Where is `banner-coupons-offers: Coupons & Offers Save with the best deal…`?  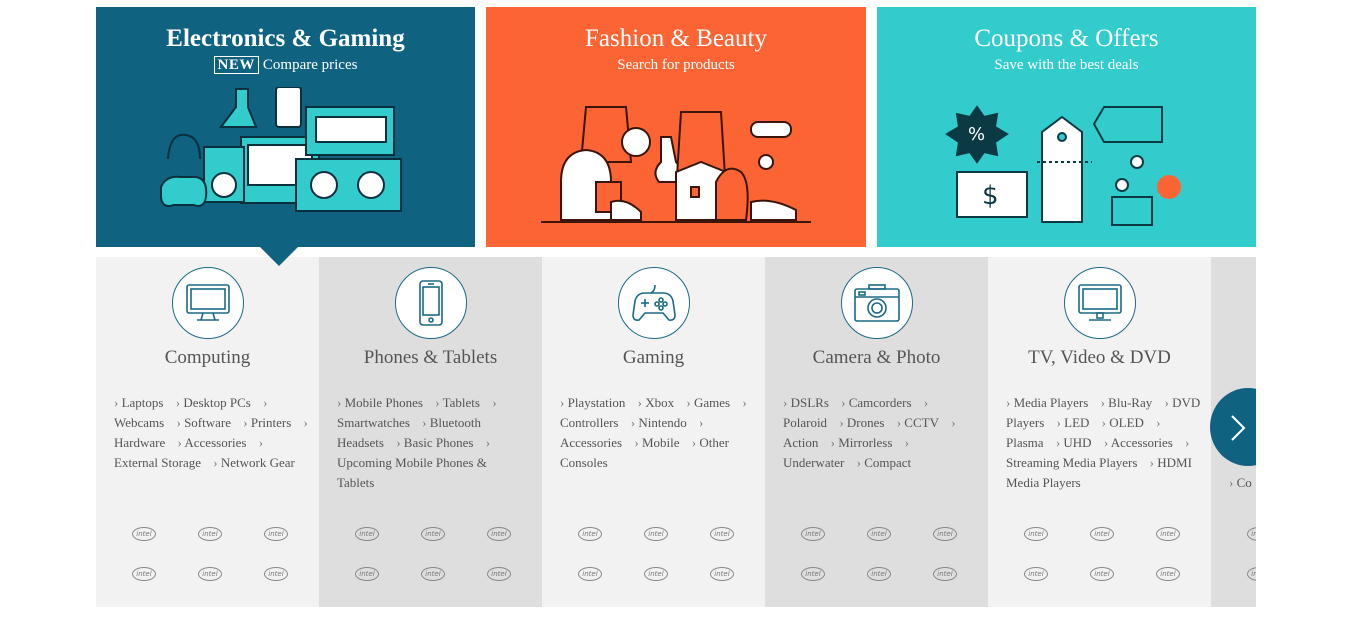
banner-coupons-offers: Coupons & Offers Save with the best deal… is located at coordinates (1066, 127).